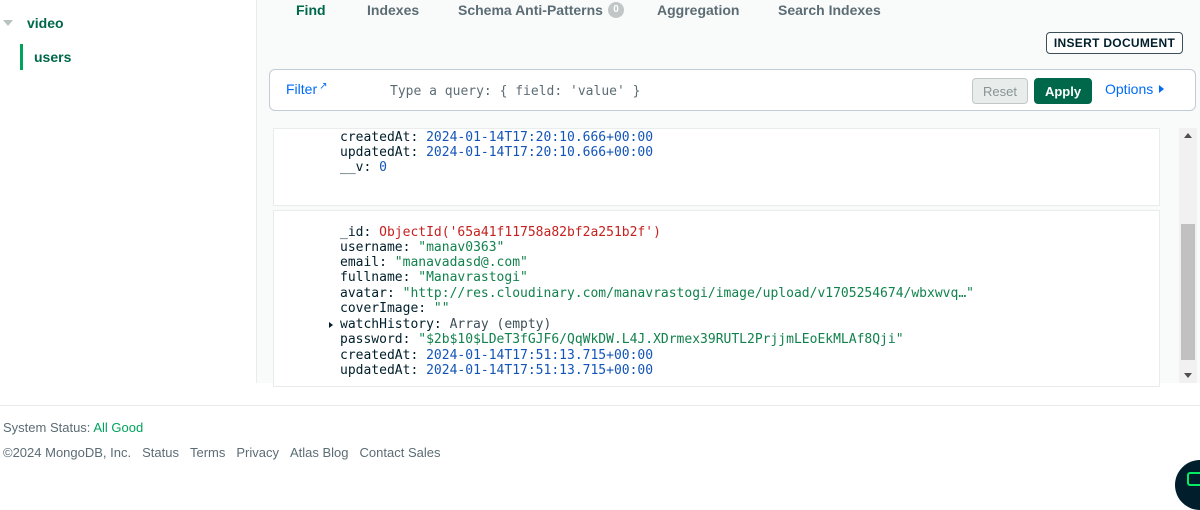 This screenshot has height=510, width=1200. I want to click on footer-link-terms: Terms, so click(207, 452).